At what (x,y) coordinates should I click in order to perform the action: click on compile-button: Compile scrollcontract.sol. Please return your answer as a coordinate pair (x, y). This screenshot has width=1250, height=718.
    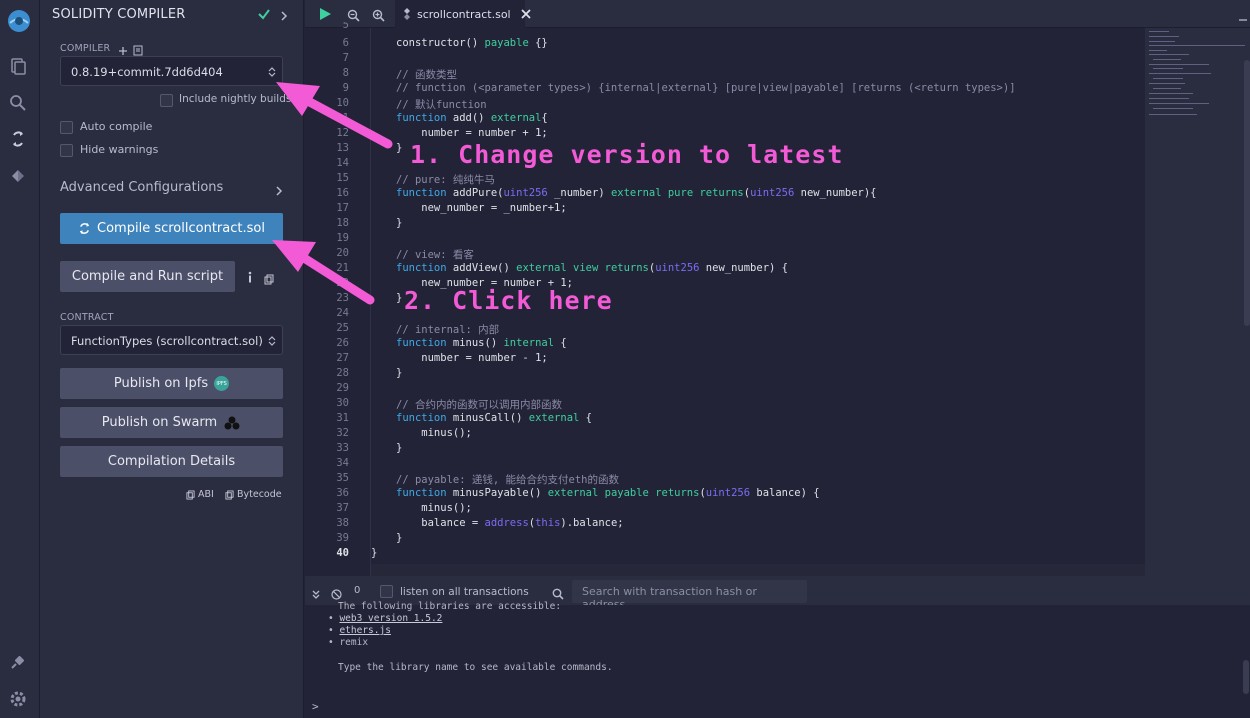
    Looking at the image, I should click on (171, 228).